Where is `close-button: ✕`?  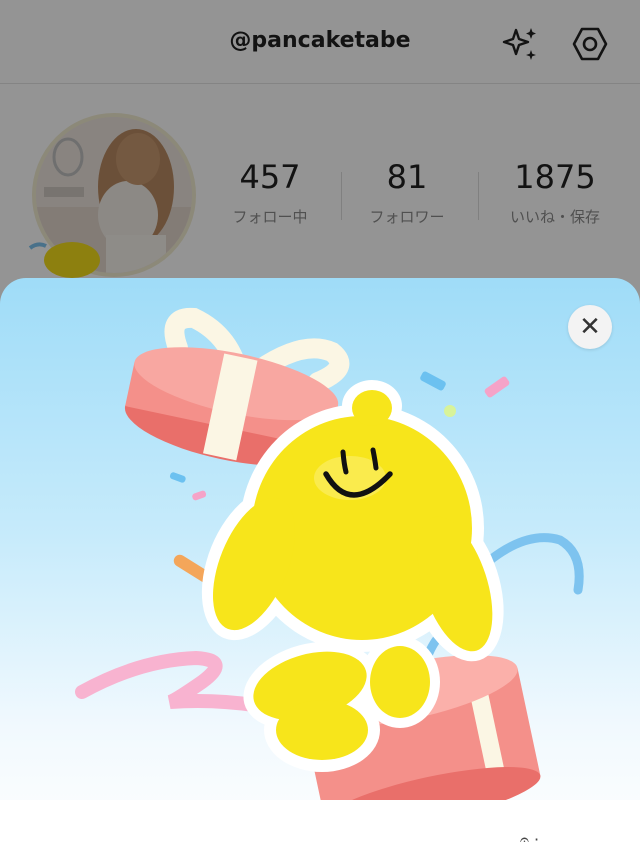
close-button: ✕ is located at coordinates (590, 327).